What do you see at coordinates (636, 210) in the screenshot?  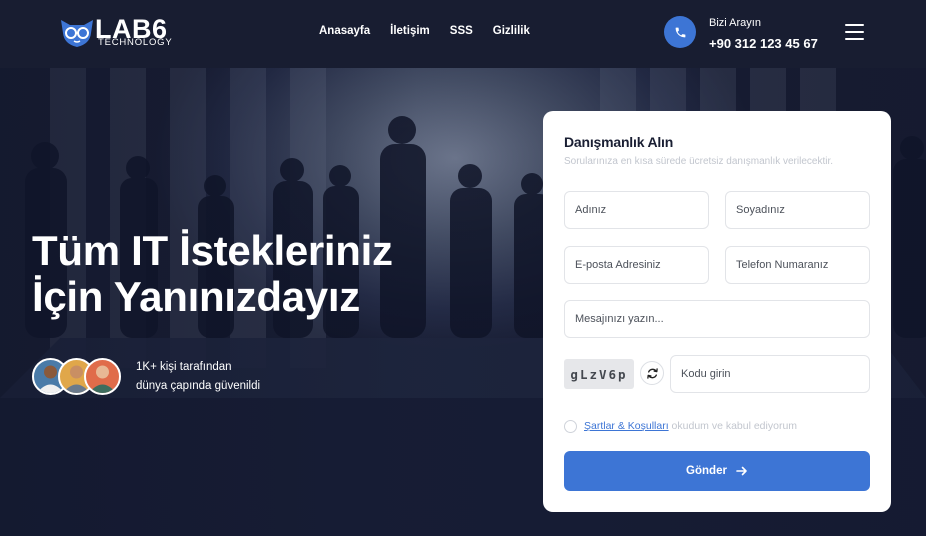 I see `first-name-field` at bounding box center [636, 210].